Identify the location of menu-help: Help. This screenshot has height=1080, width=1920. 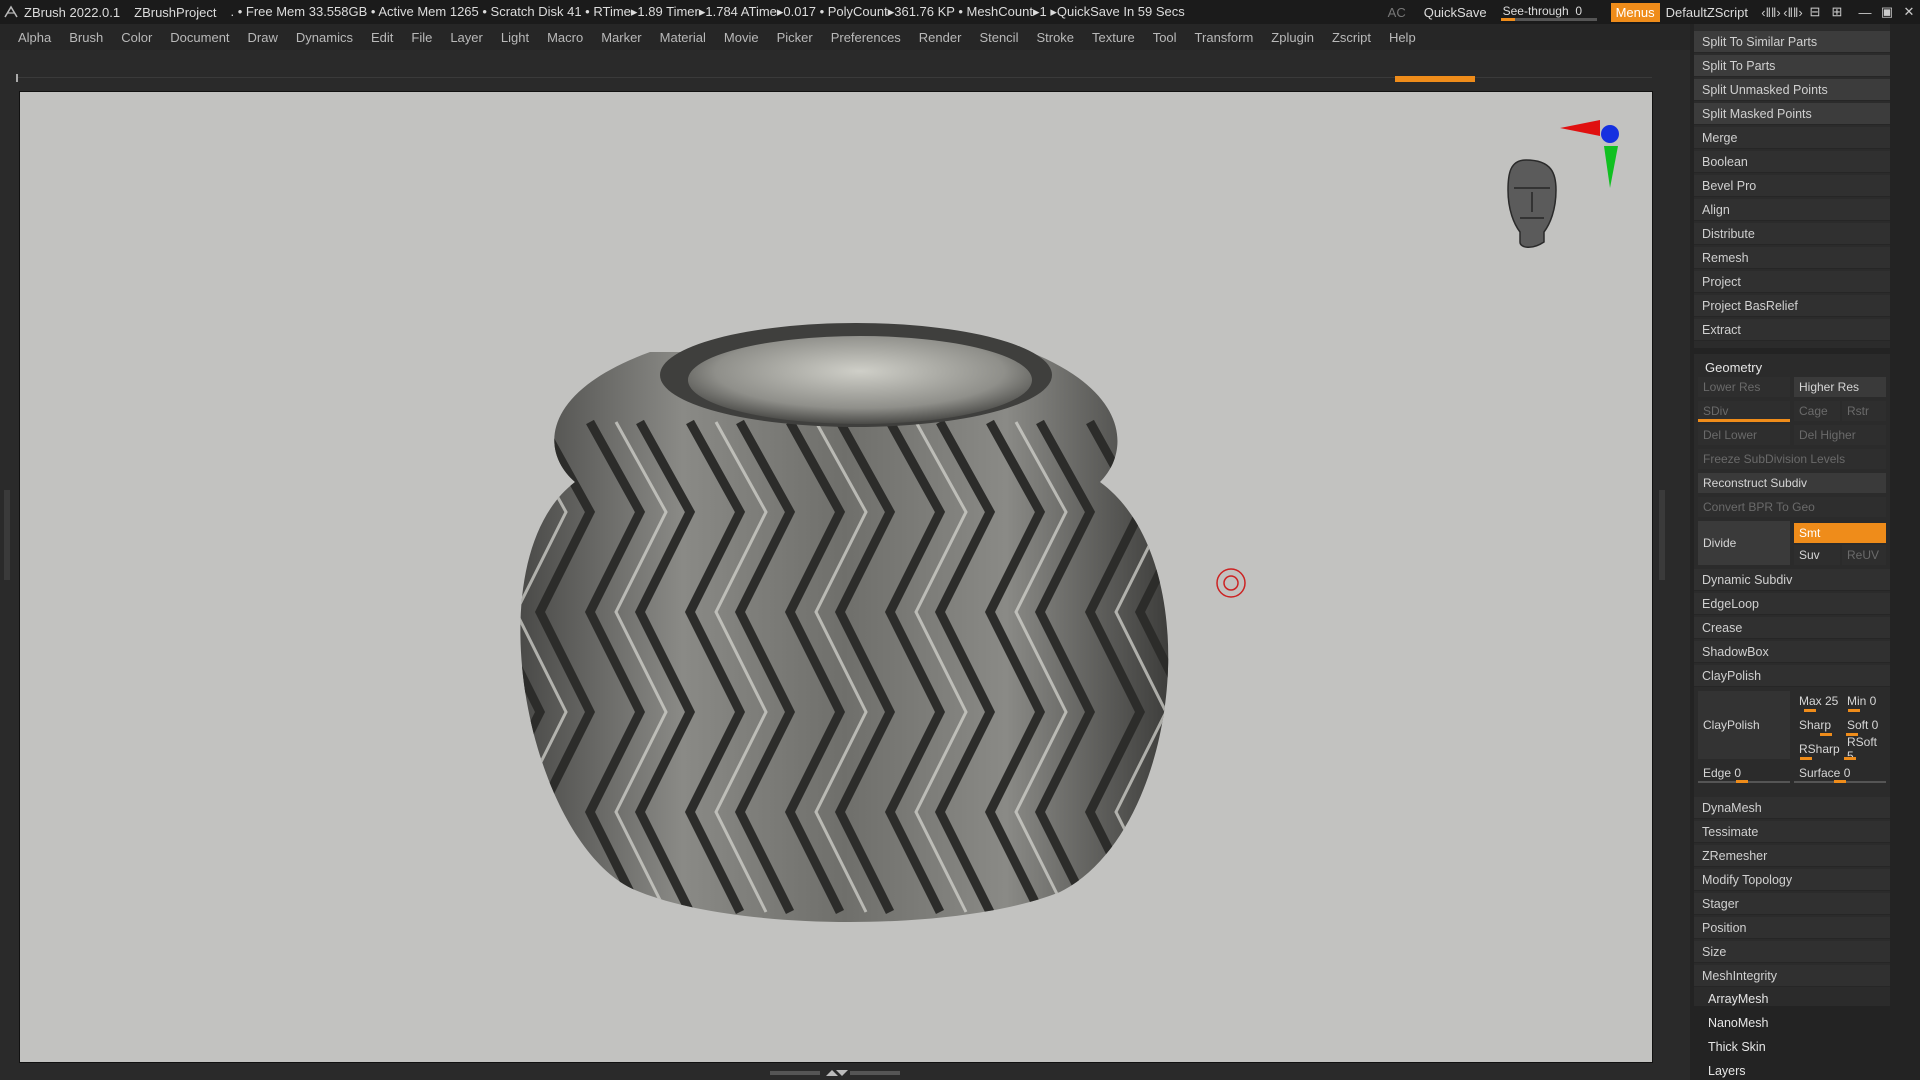
(1402, 37).